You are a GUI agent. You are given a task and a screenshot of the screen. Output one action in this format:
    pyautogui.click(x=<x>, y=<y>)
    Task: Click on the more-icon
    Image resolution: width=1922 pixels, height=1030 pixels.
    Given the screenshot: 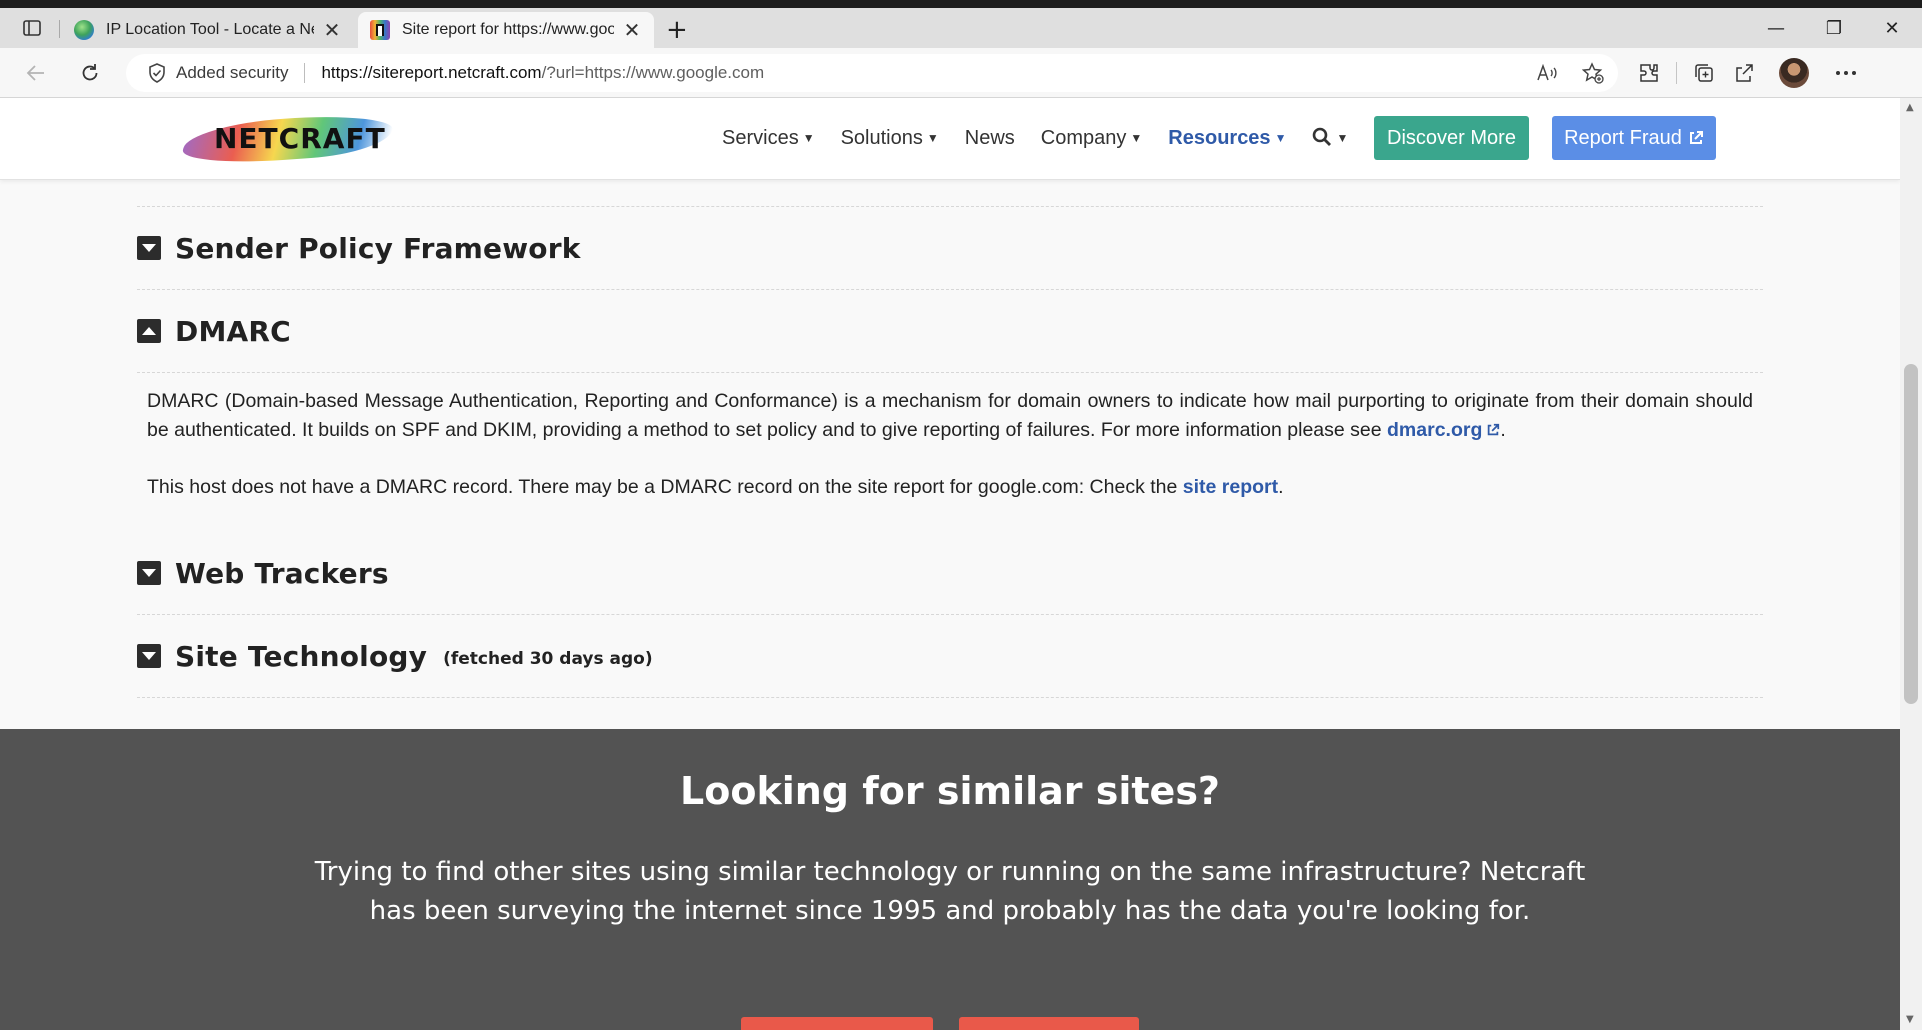 What is the action you would take?
    pyautogui.click(x=1846, y=73)
    